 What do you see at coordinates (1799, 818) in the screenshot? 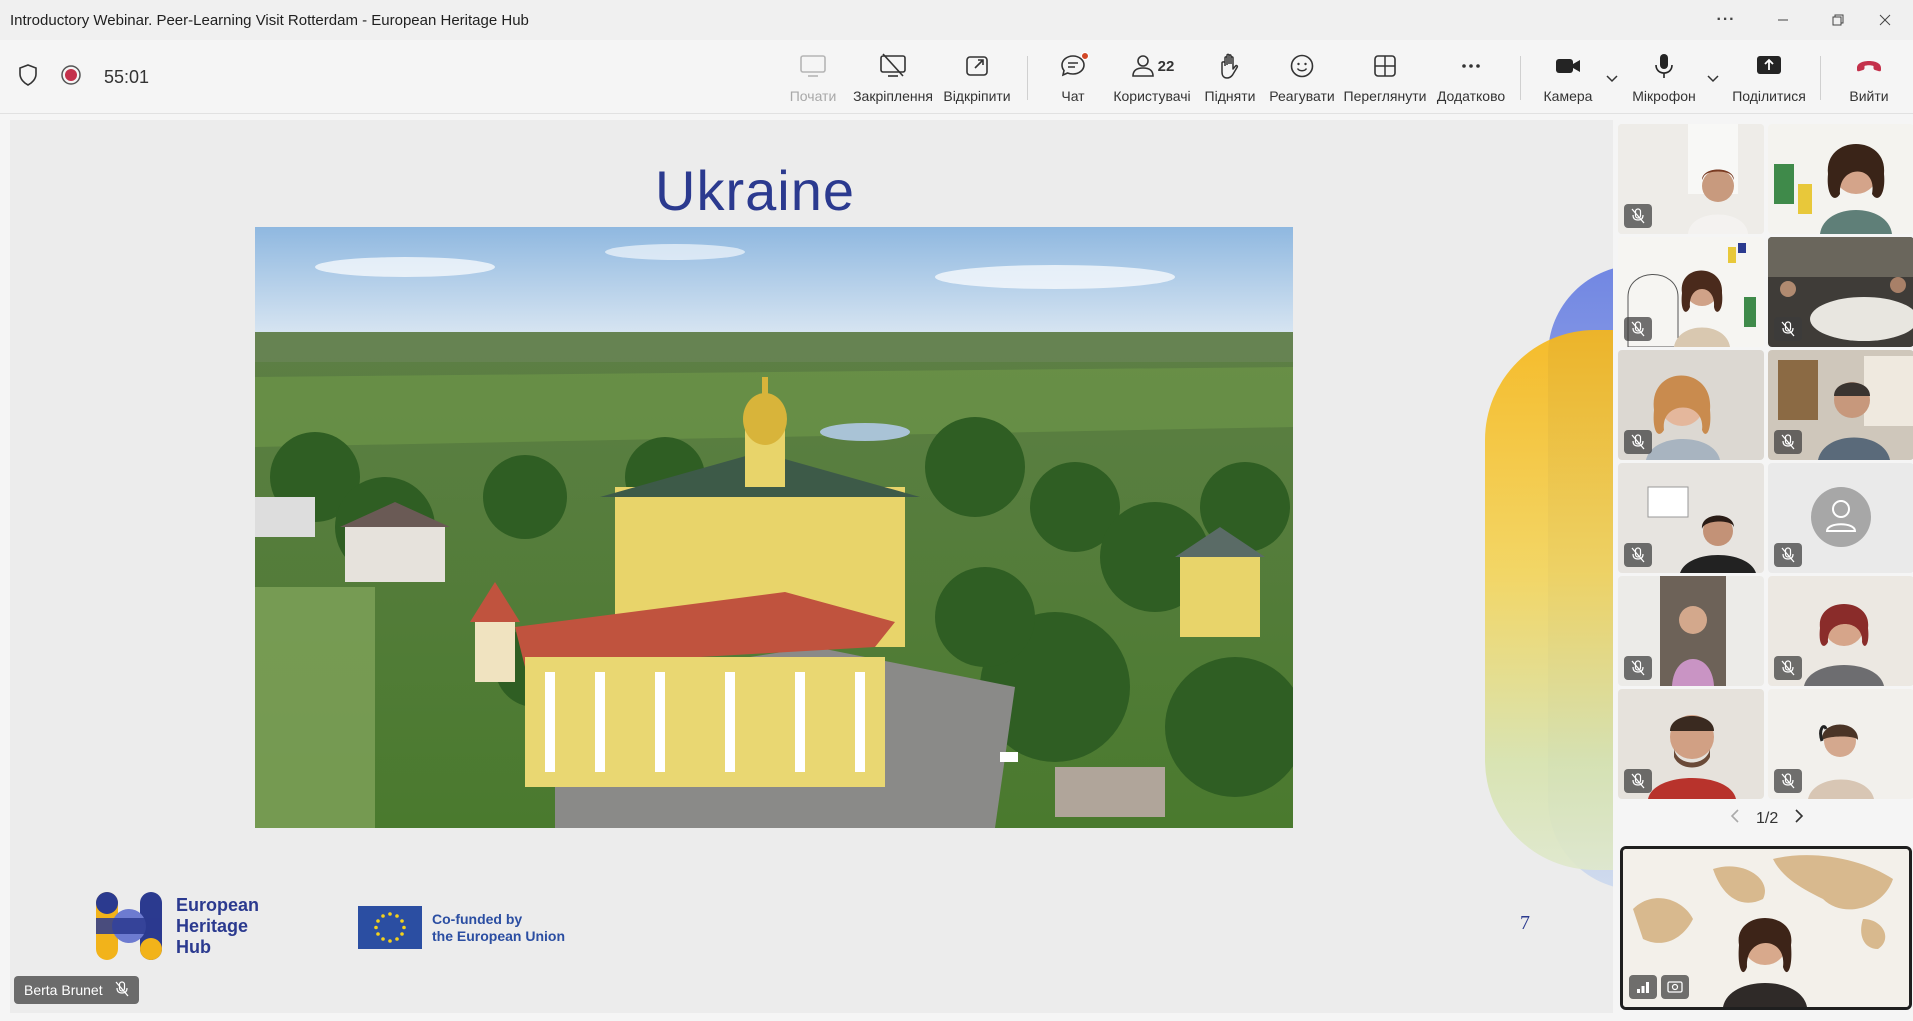
I see `next-page-chevron-icon` at bounding box center [1799, 818].